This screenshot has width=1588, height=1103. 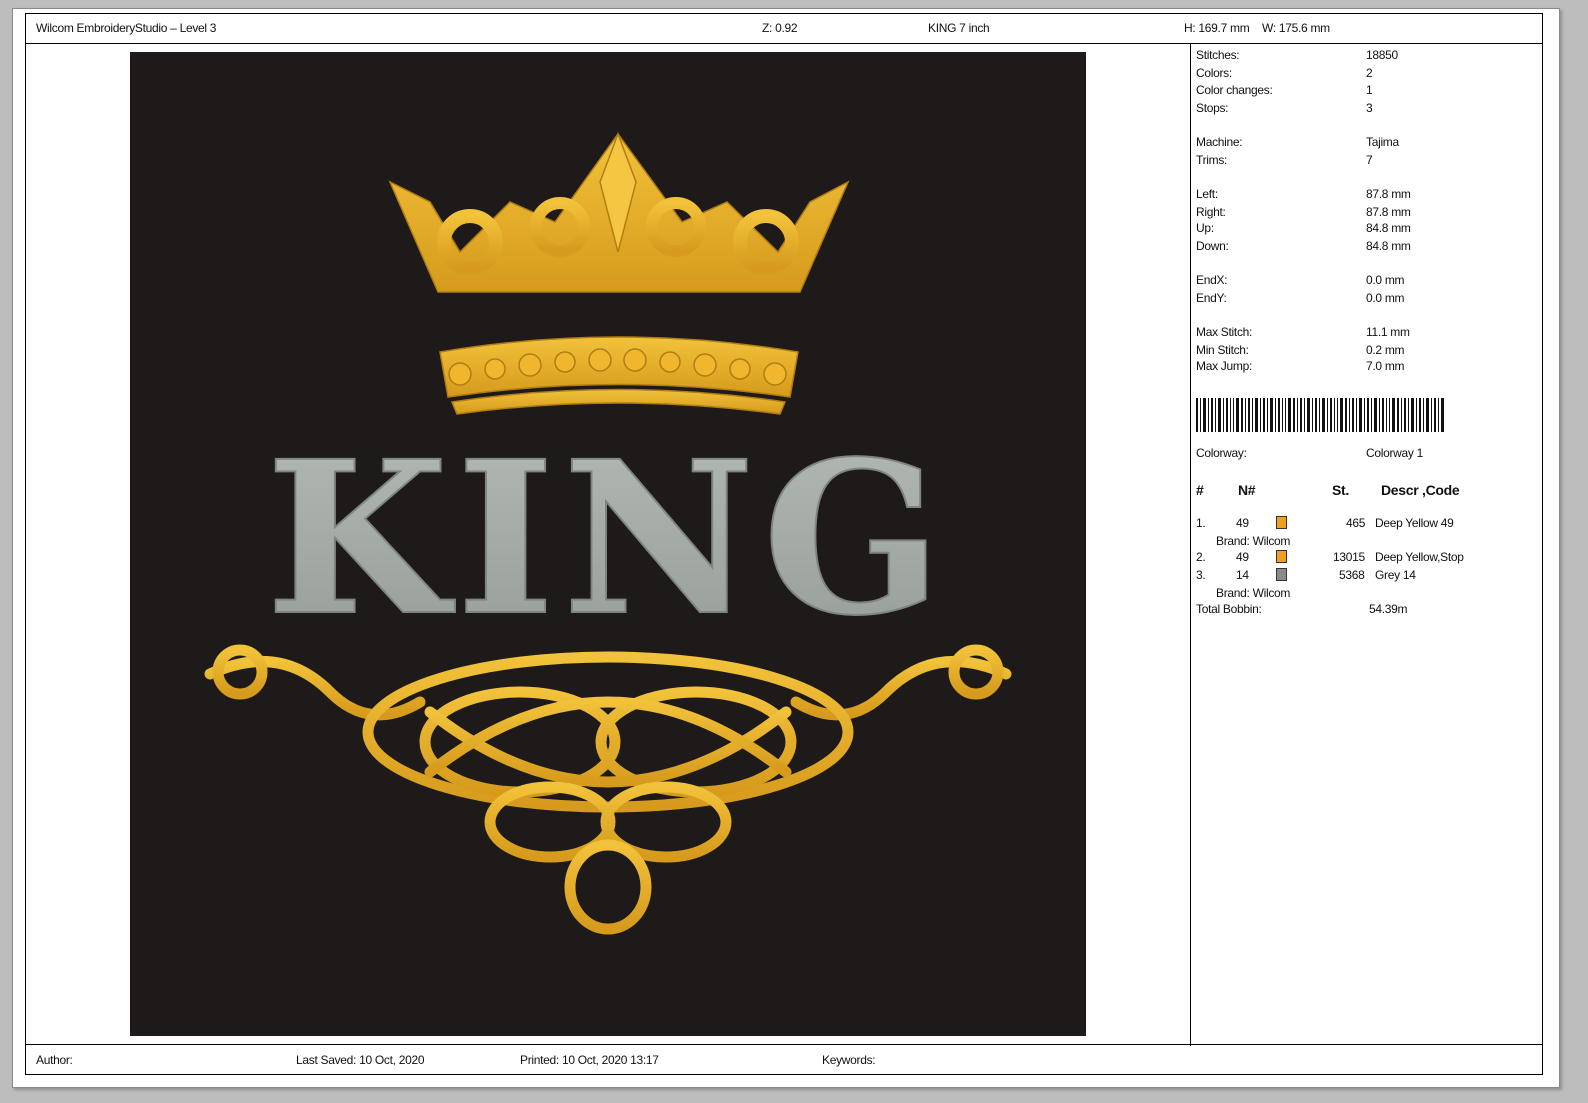 What do you see at coordinates (54, 1060) in the screenshot?
I see `author-label: Author:` at bounding box center [54, 1060].